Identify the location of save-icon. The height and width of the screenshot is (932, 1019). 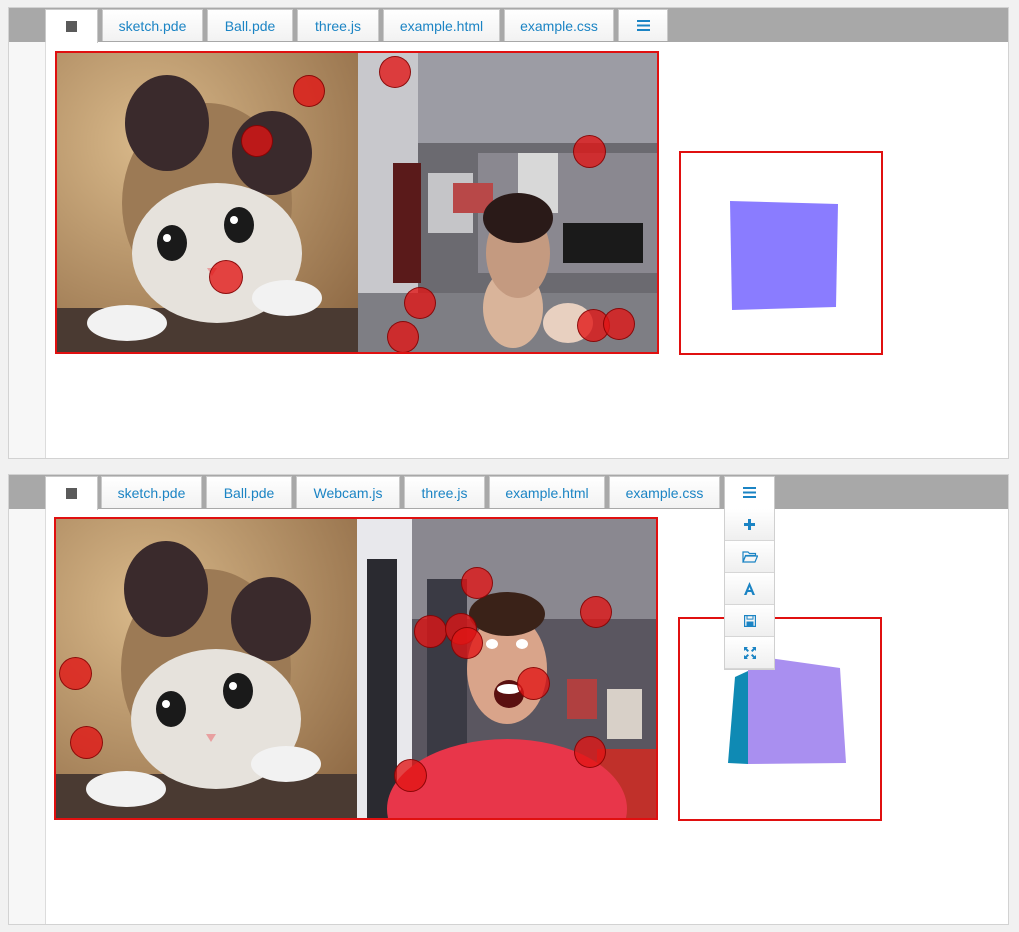
(749, 620).